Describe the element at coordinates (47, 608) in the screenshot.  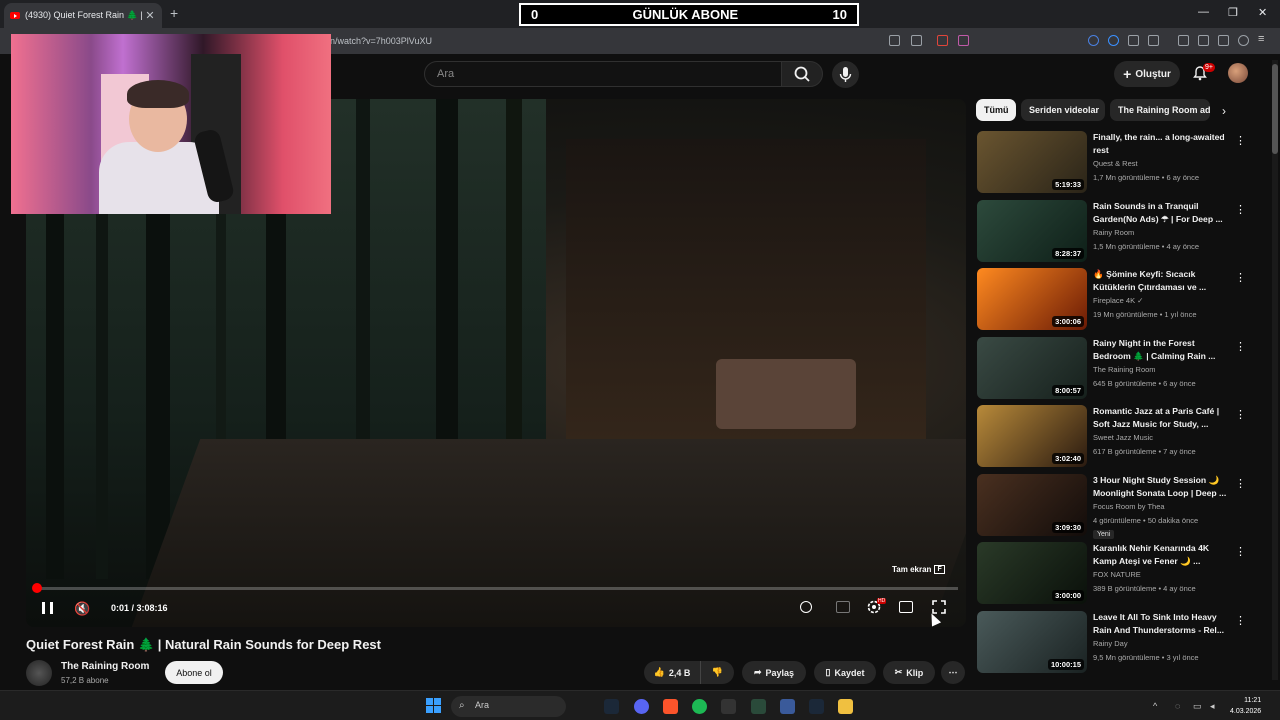
I see `pause-icon` at that location.